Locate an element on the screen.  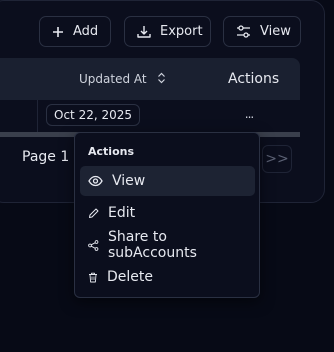
column-header-label: Updated At is located at coordinates (113, 79).